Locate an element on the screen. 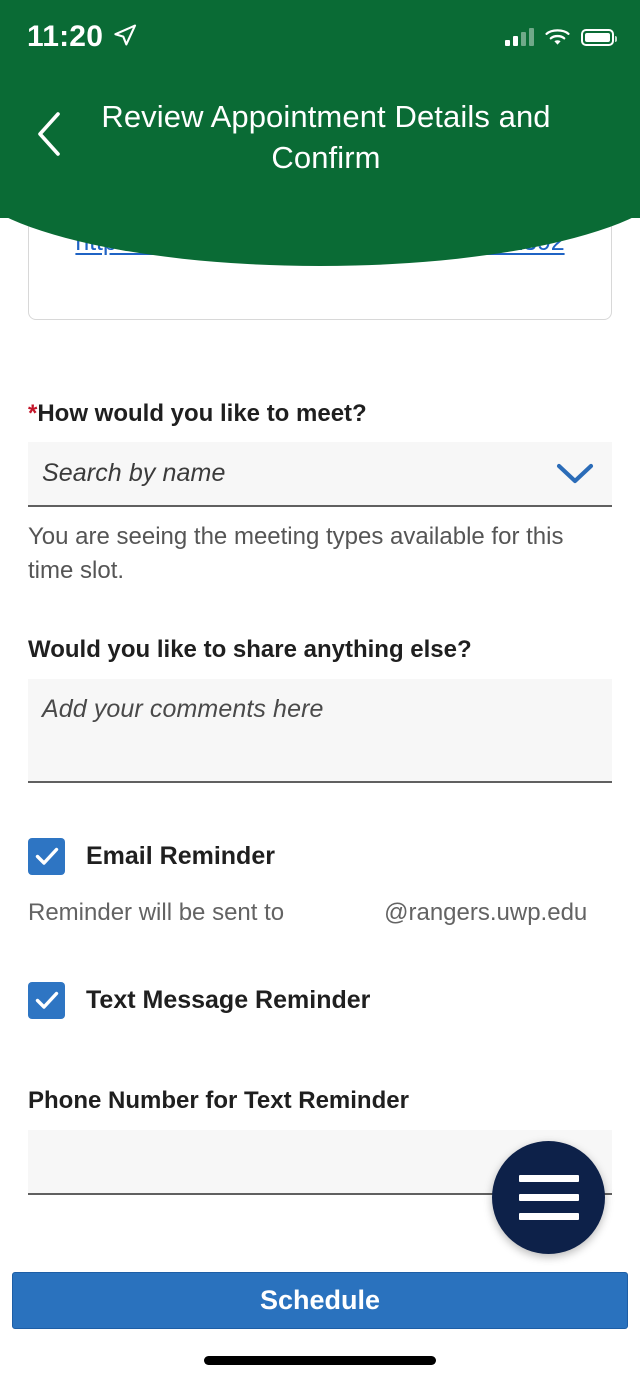 Image resolution: width=640 pixels, height=1386 pixels. email-reminder-checkbox is located at coordinates (46, 856).